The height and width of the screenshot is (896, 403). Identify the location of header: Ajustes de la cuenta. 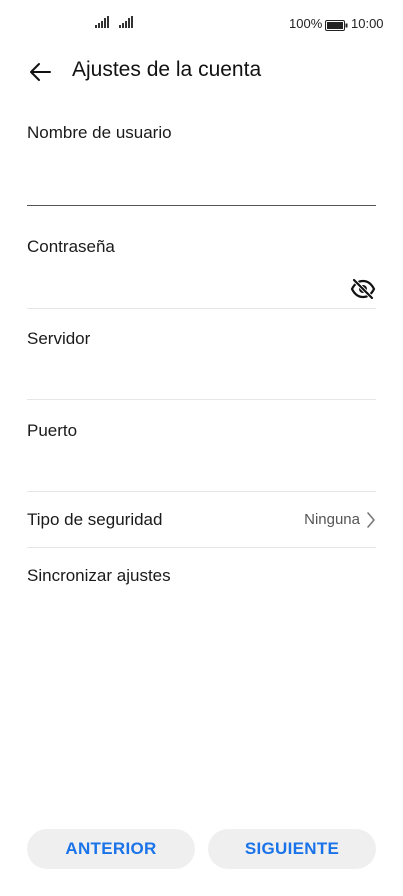
(201, 72).